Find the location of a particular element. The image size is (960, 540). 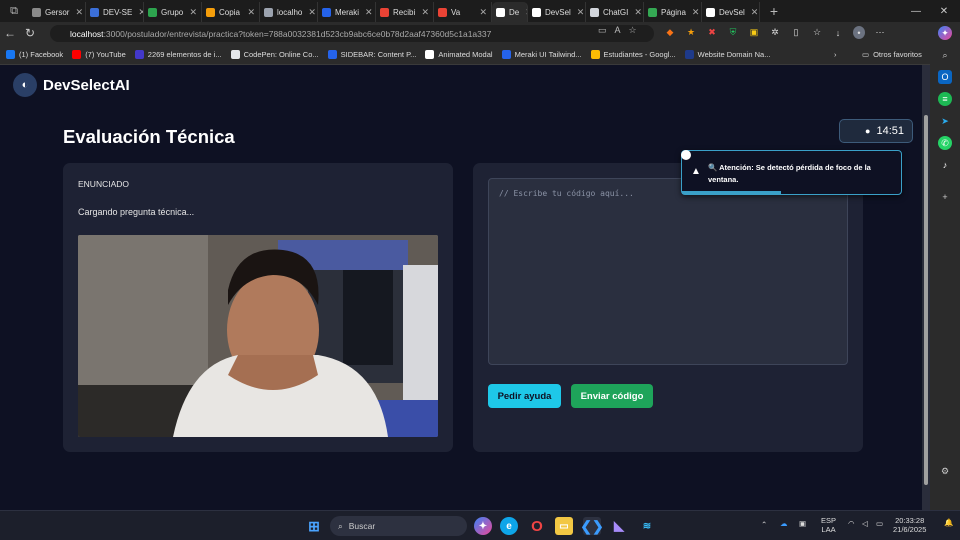

new-tab-button: + is located at coordinates (774, 11).